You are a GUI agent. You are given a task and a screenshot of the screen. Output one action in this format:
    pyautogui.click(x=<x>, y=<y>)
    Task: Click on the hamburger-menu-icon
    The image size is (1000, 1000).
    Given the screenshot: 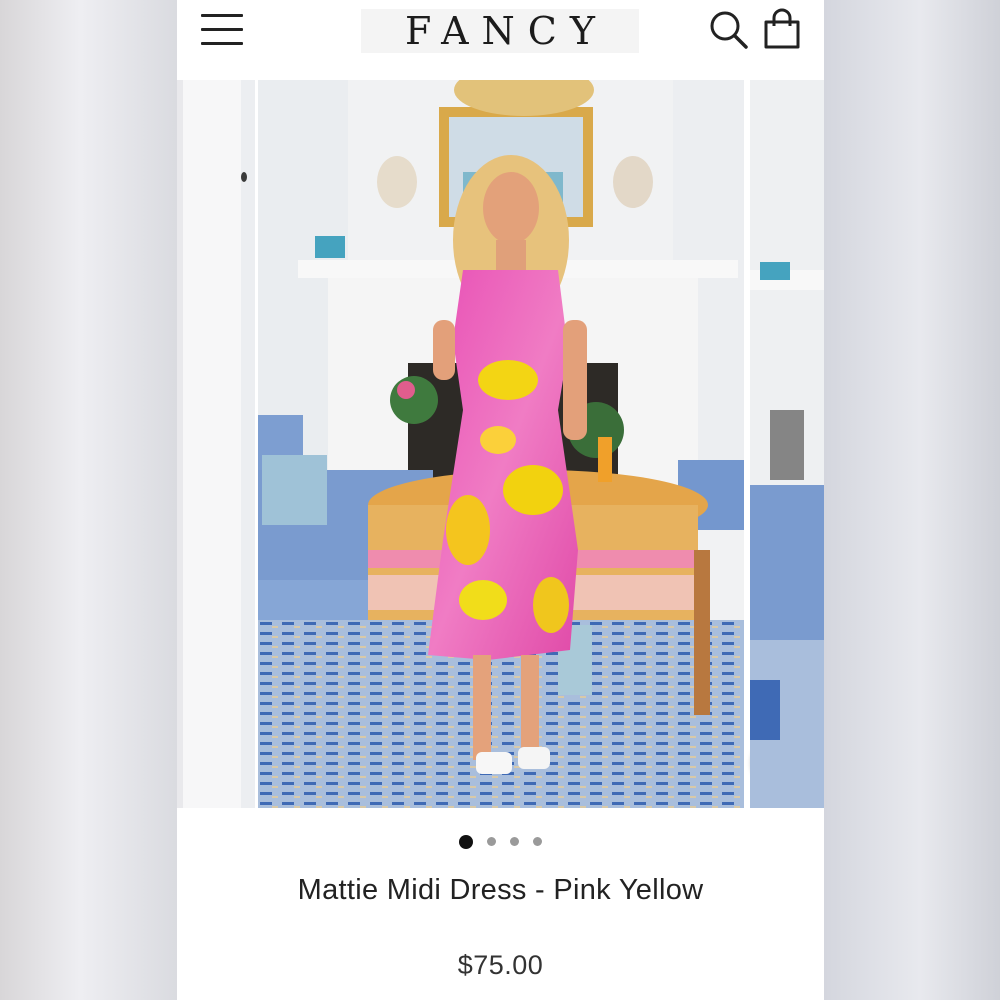 What is the action you would take?
    pyautogui.click(x=222, y=30)
    